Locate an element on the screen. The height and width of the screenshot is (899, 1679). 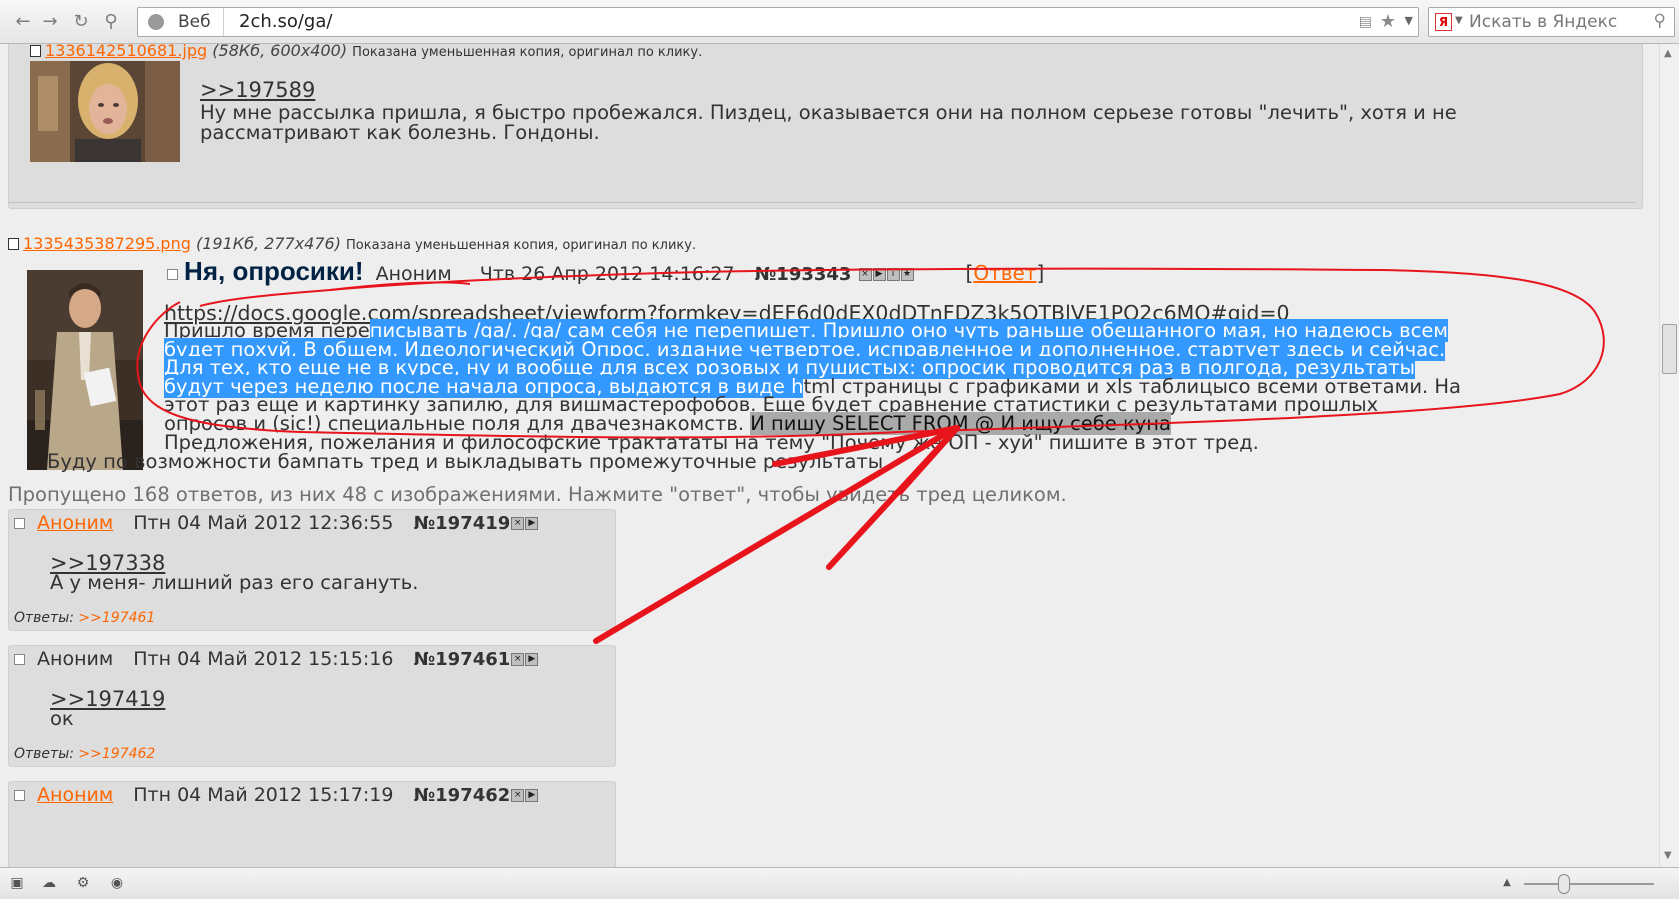
reload-icon: ↻ is located at coordinates (81, 22).